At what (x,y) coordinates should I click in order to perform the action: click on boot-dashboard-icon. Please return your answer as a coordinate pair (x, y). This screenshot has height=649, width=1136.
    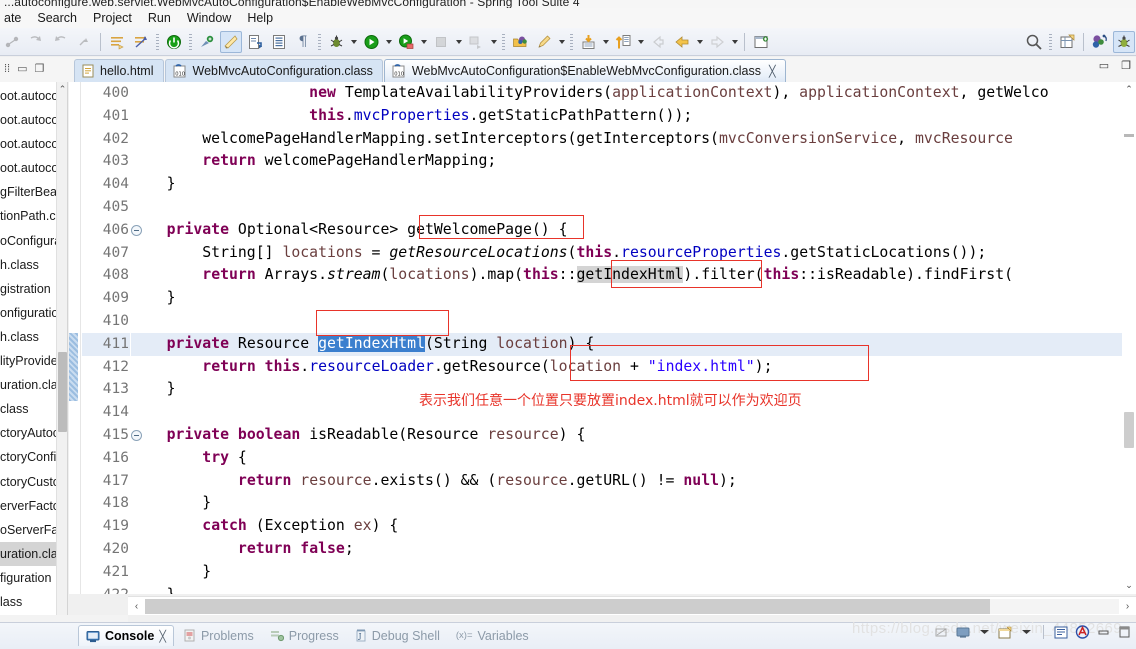
    Looking at the image, I should click on (231, 41).